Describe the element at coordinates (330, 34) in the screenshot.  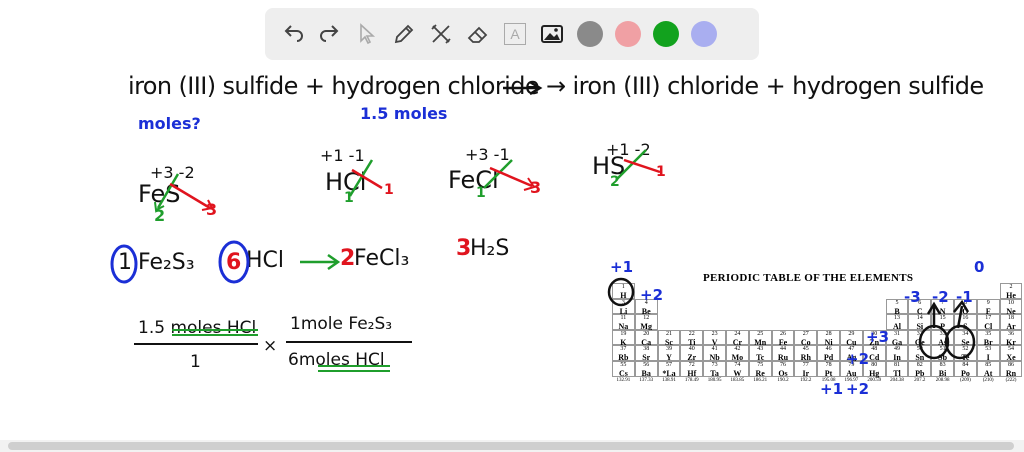
I see `redo-icon` at that location.